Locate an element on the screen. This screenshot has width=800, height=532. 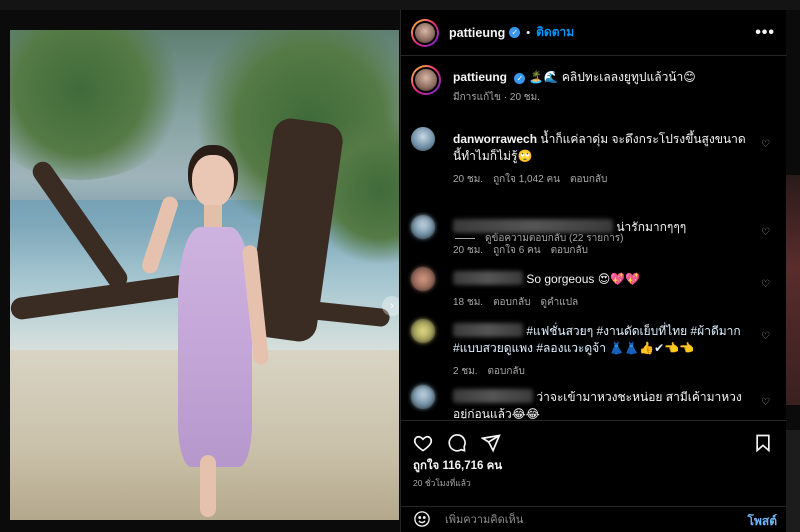
author-username: pattieung is located at coordinates (477, 33).